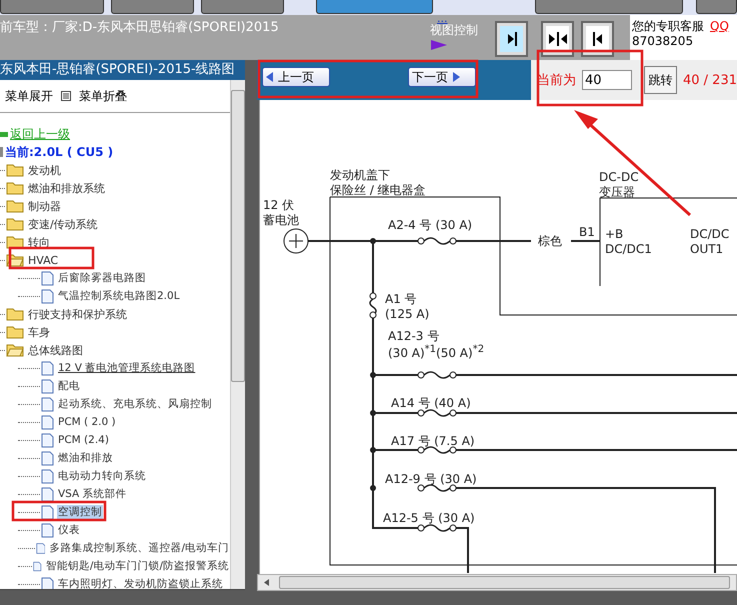 This screenshot has height=605, width=737. What do you see at coordinates (80, 512) in the screenshot?
I see `tree-item: 空调控制` at bounding box center [80, 512].